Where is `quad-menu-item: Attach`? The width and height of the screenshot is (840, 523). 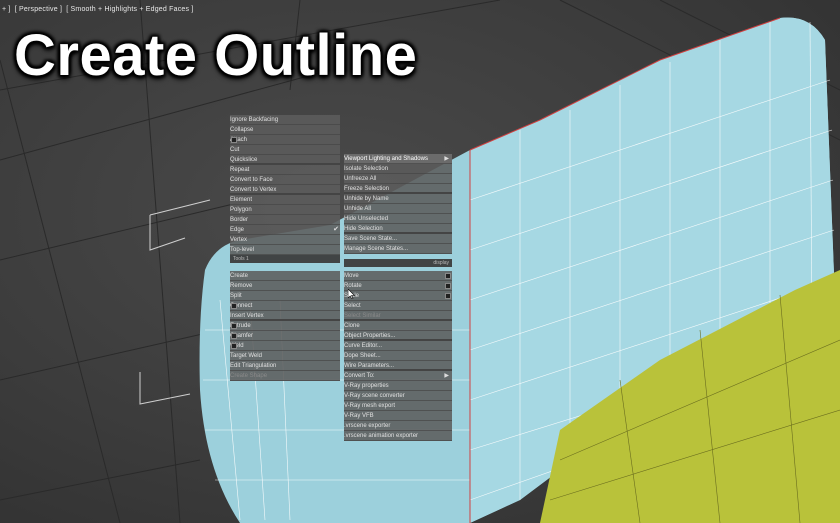 quad-menu-item: Attach is located at coordinates (285, 140).